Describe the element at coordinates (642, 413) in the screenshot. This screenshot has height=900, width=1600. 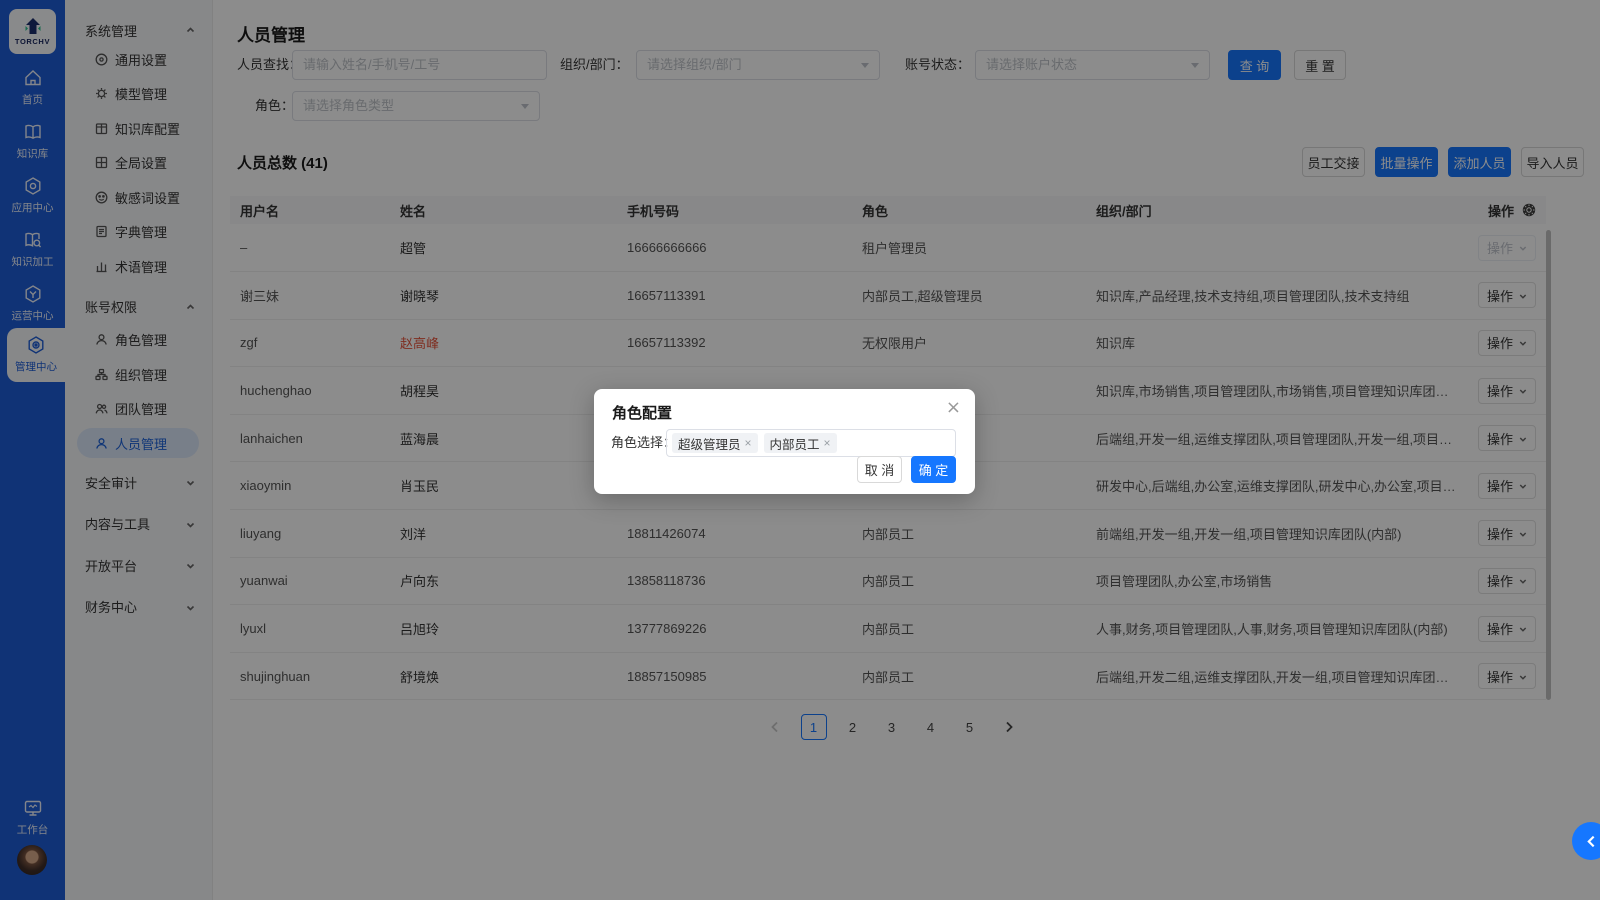
I see `modal-title: 角色配置` at that location.